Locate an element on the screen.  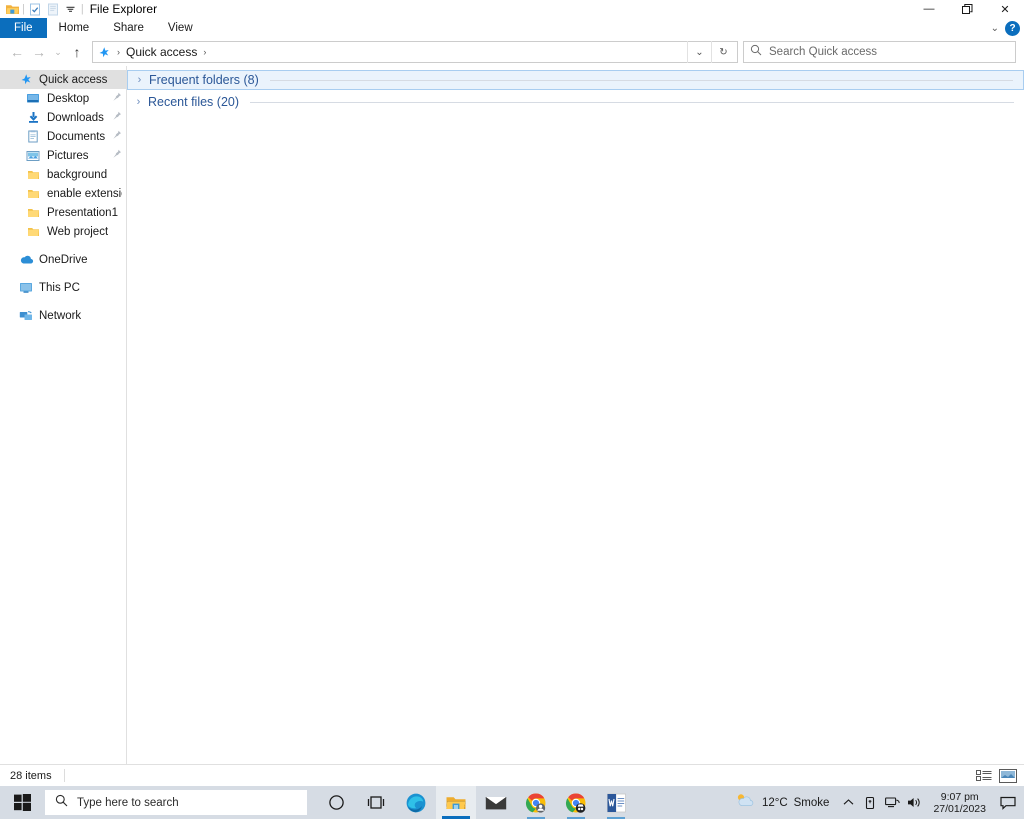
sidebar-item-documents: Documents is located at coordinates (63, 136).